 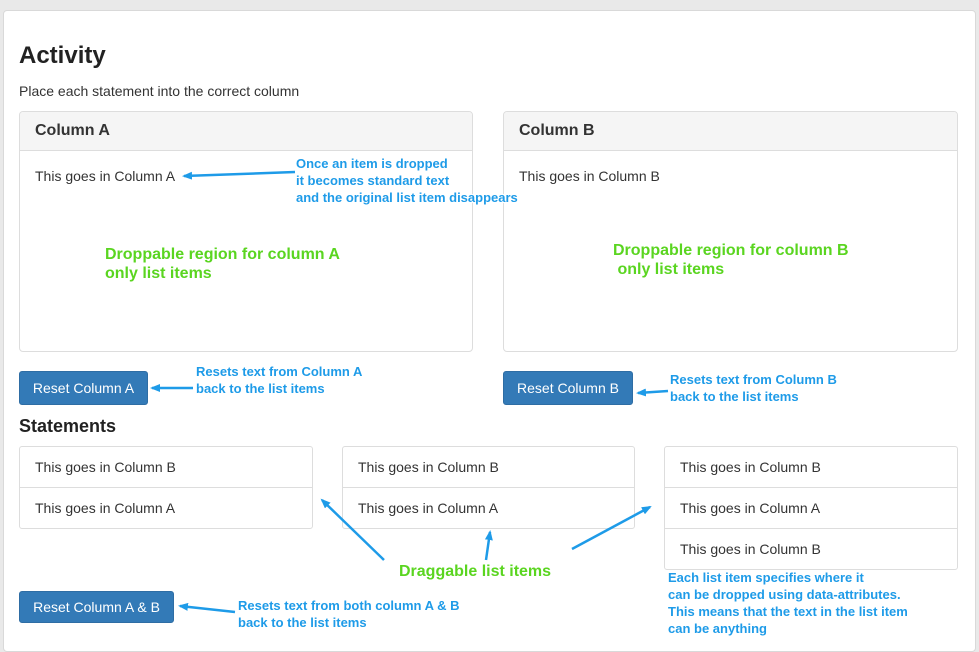 I want to click on column-a-dropped-item: This goes in Column A, so click(x=105, y=176).